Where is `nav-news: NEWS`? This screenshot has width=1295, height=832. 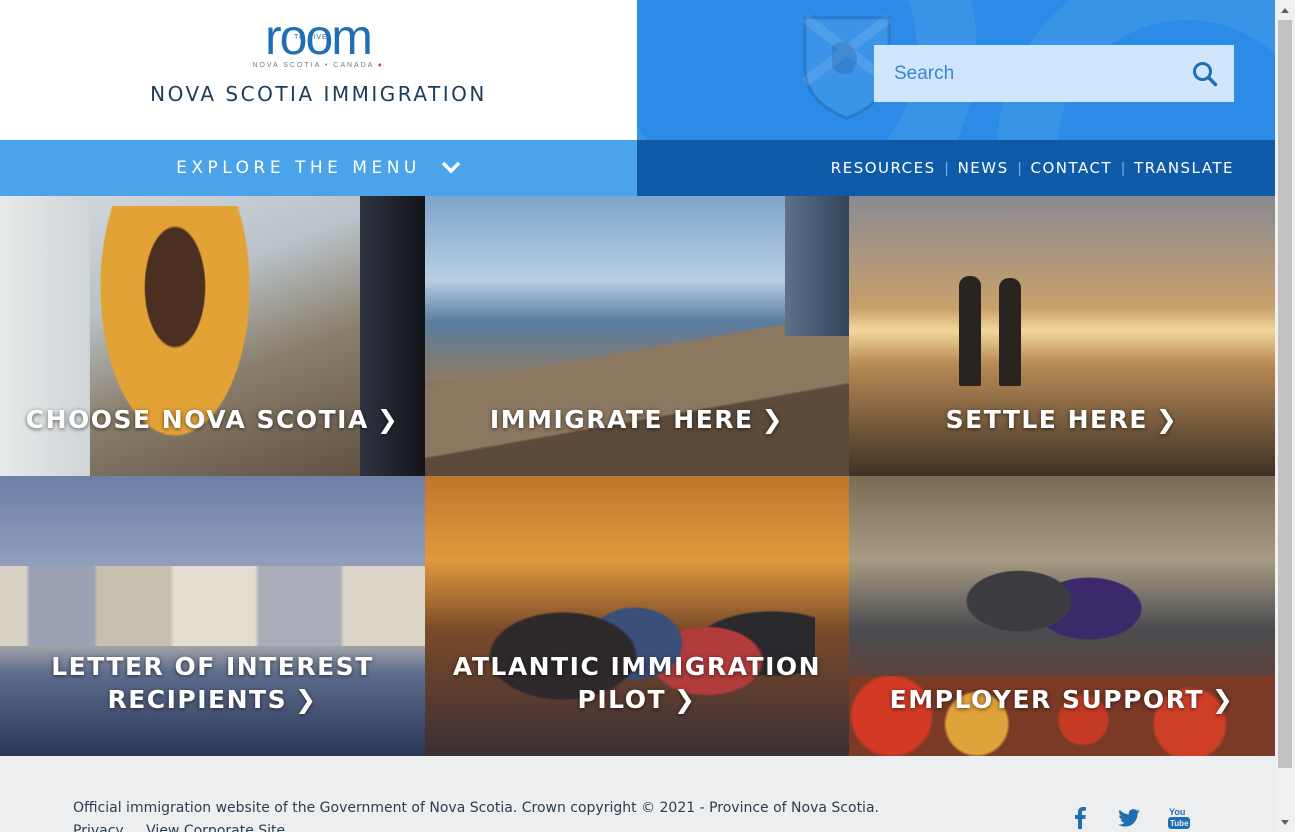
nav-news: NEWS is located at coordinates (983, 168).